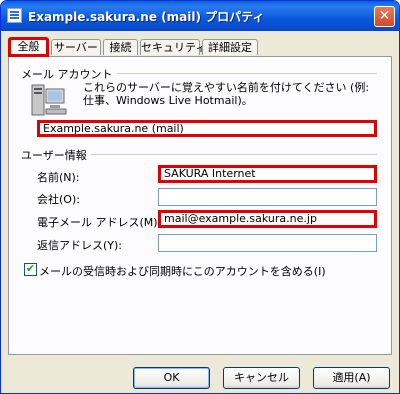  Describe the element at coordinates (30, 269) in the screenshot. I see `include-account-checkbox: ✔` at that location.